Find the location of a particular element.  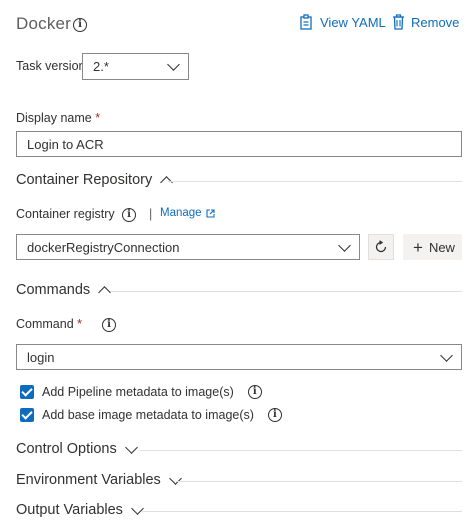

control-options-header: Control Options is located at coordinates (77, 448).